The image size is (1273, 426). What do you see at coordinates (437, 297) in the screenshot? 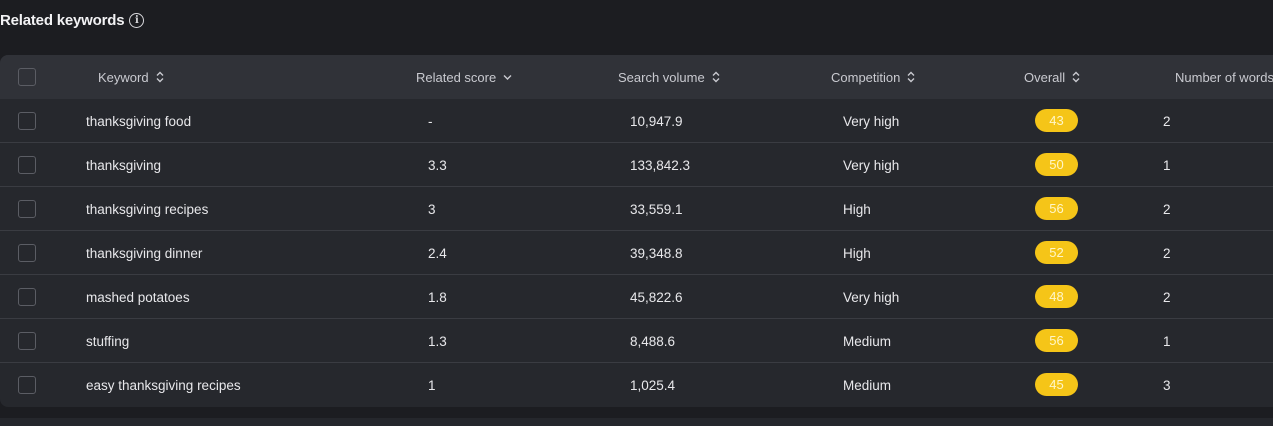
I see `related-score-cell: 1.8` at bounding box center [437, 297].